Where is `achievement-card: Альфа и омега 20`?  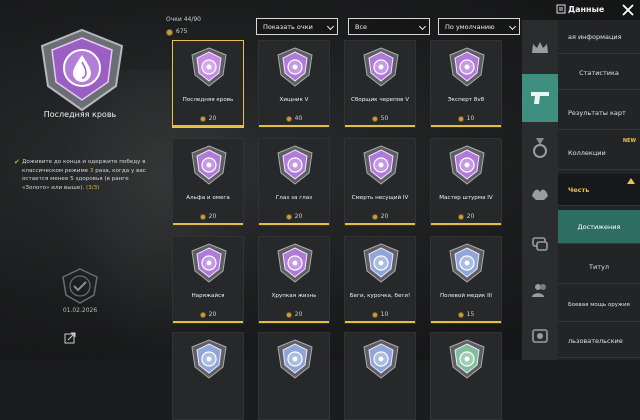 achievement-card: Альфа и омега 20 is located at coordinates (208, 182).